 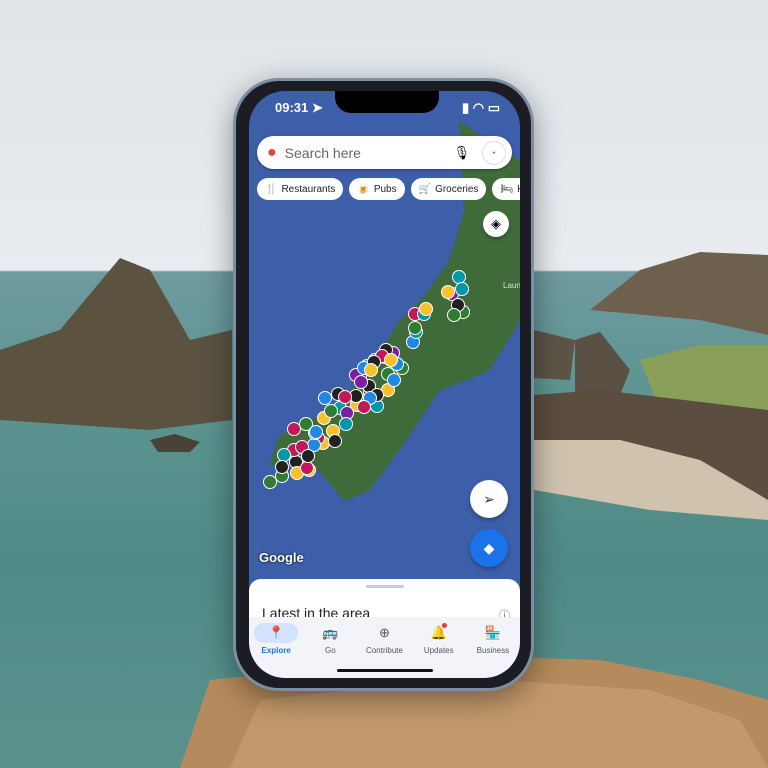 I want to click on nav-explore: 📍 Explore, so click(x=276, y=647).